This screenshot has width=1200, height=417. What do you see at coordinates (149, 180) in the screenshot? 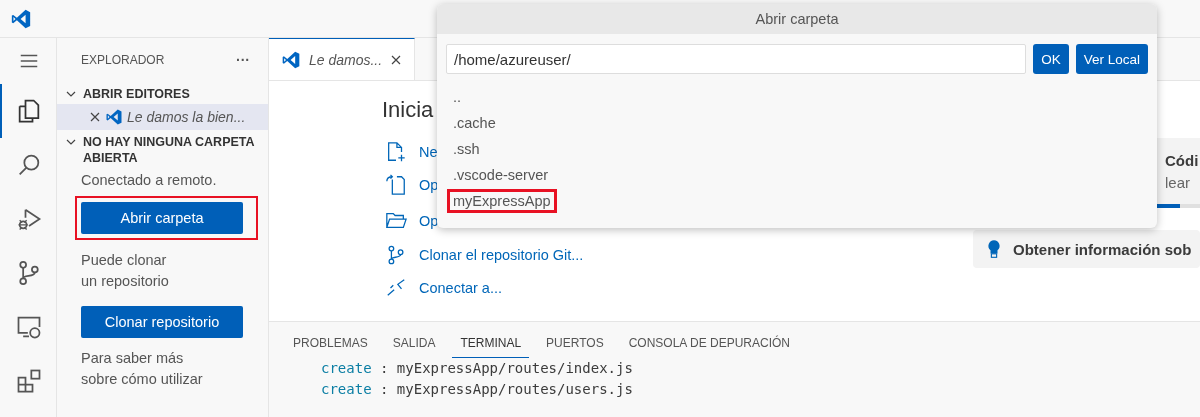
I see `status-text: Conectado a remoto.` at bounding box center [149, 180].